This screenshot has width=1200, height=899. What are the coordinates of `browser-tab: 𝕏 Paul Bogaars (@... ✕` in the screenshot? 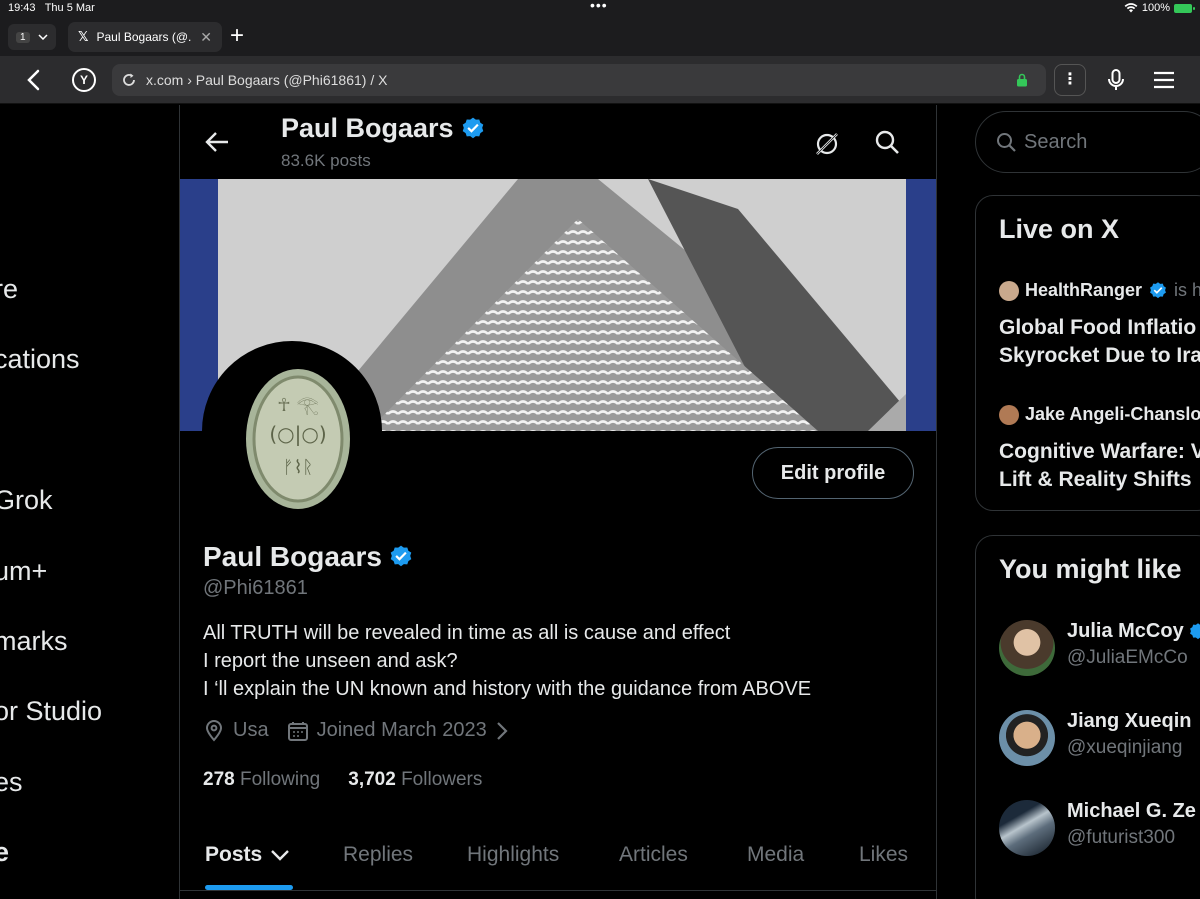 It's located at (145, 37).